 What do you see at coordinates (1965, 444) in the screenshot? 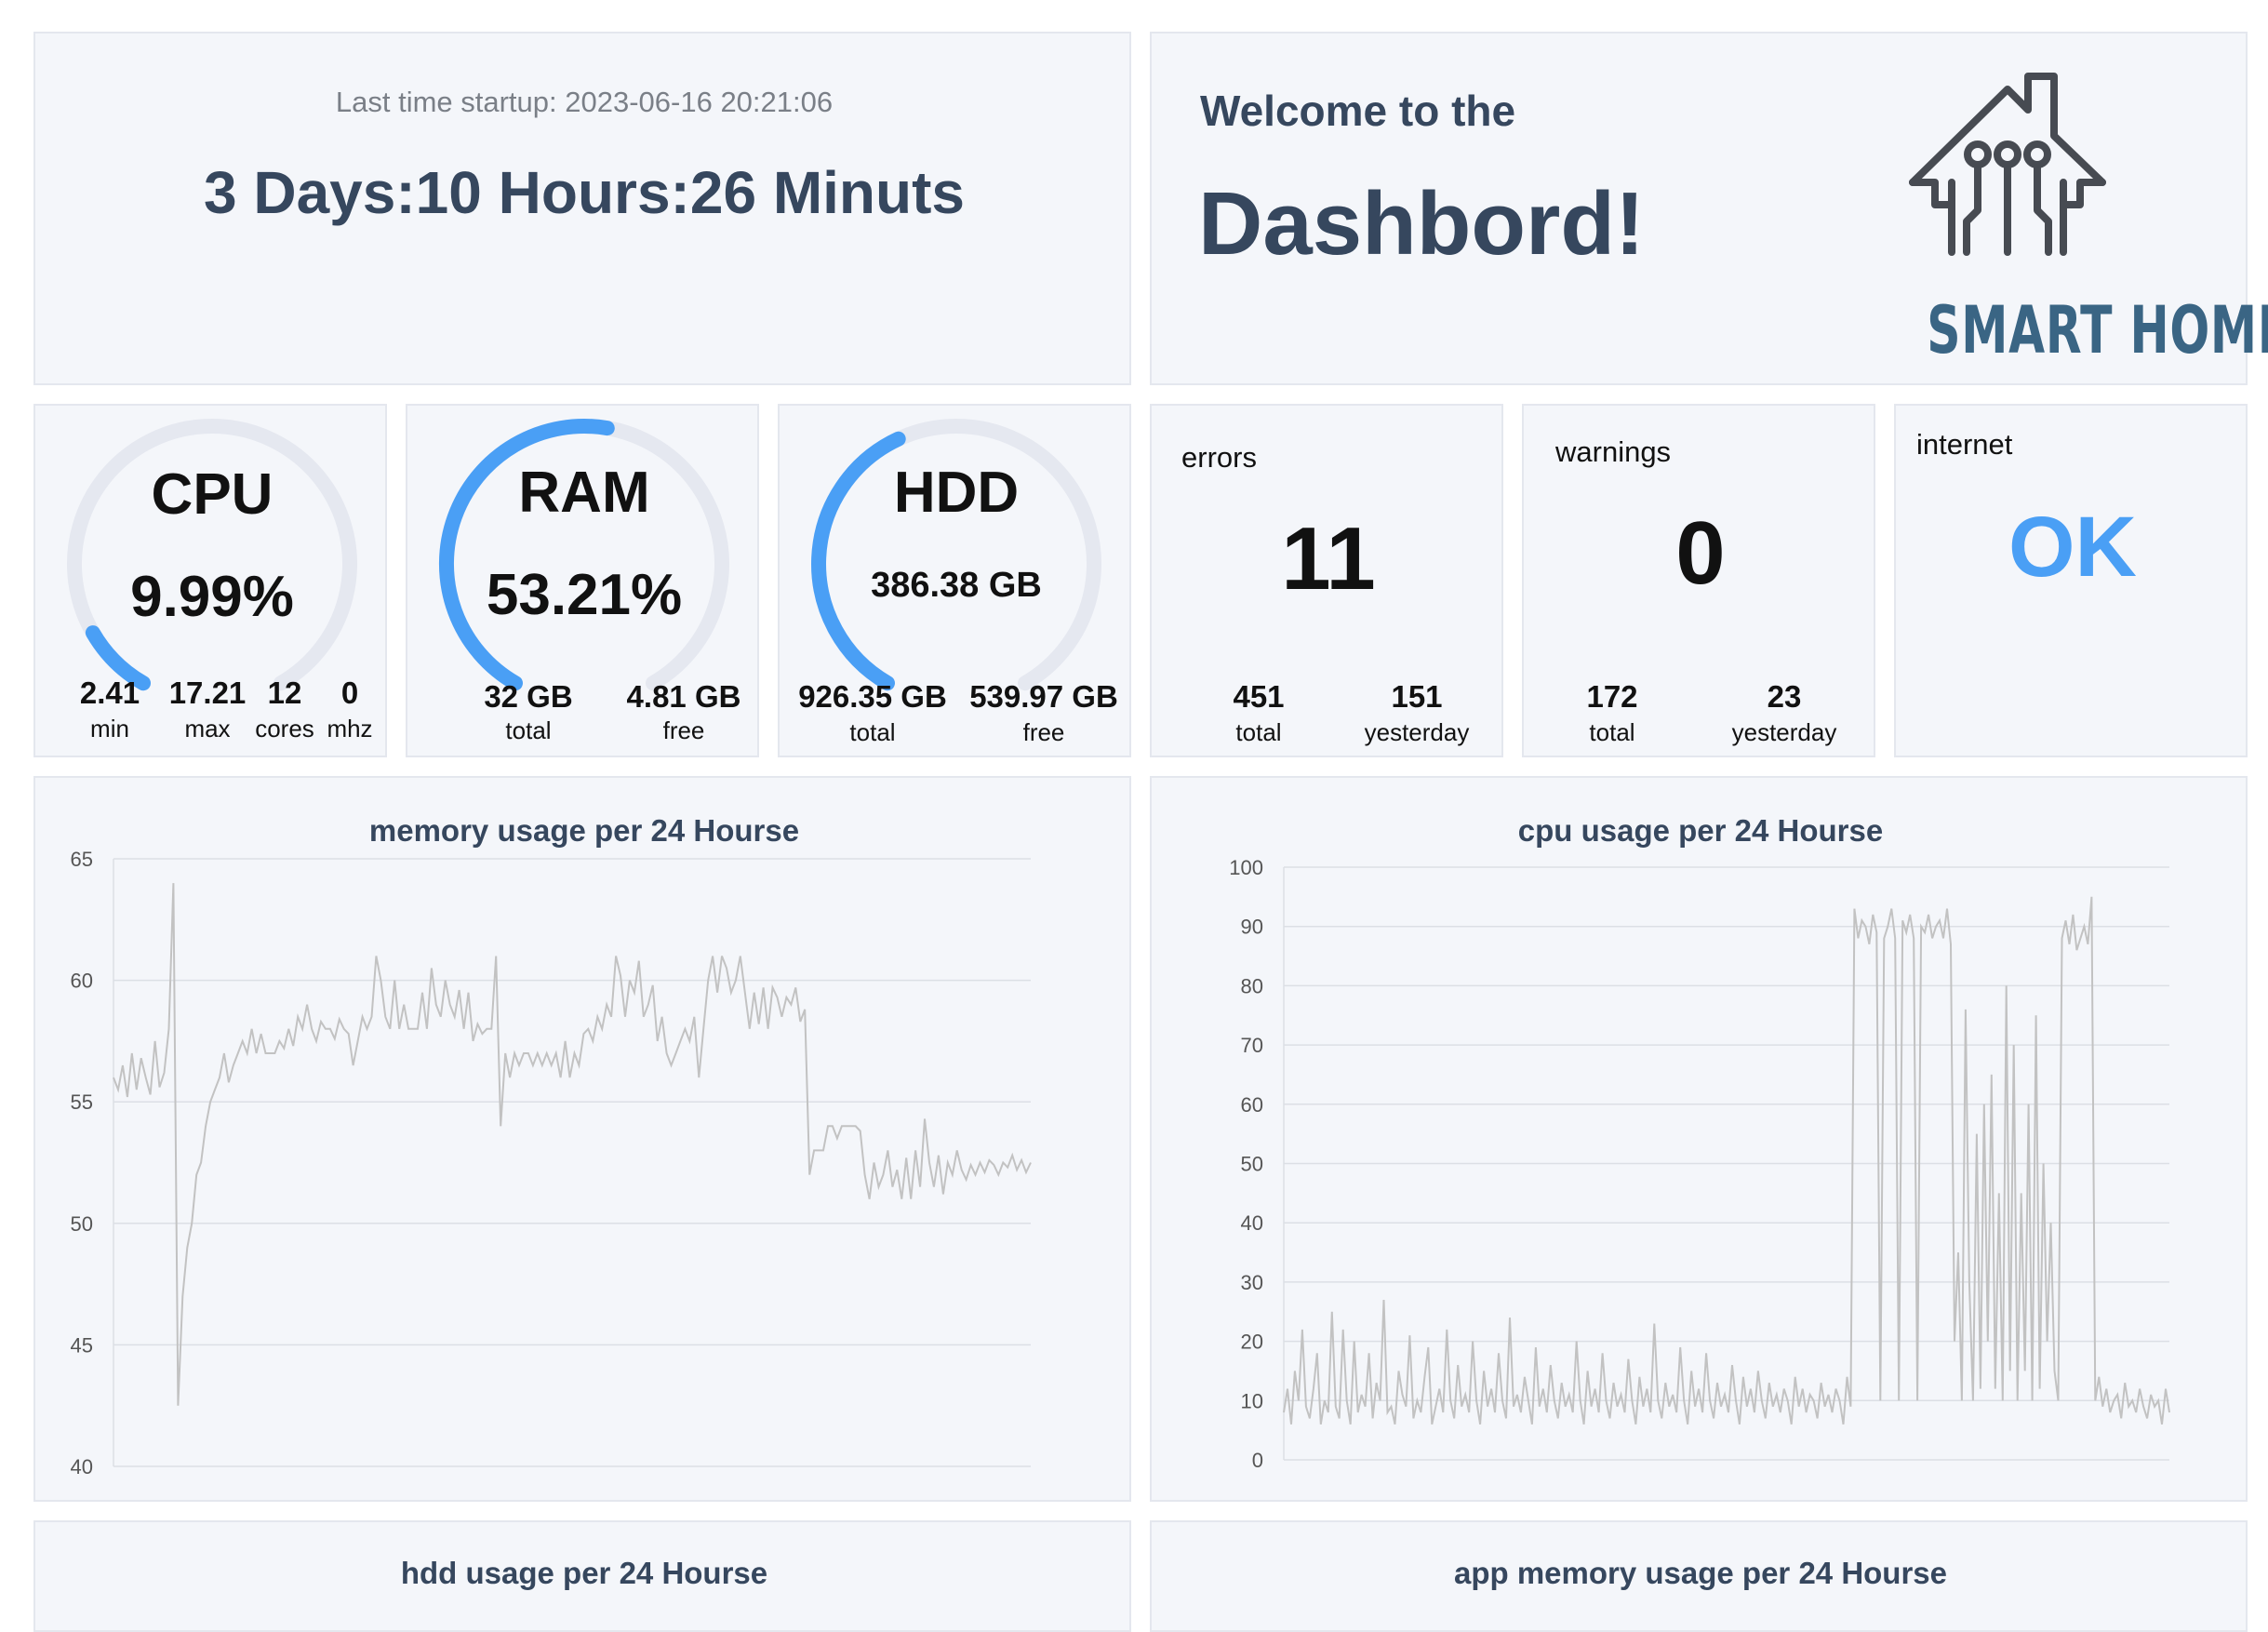
I see `internet-label: internet` at bounding box center [1965, 444].